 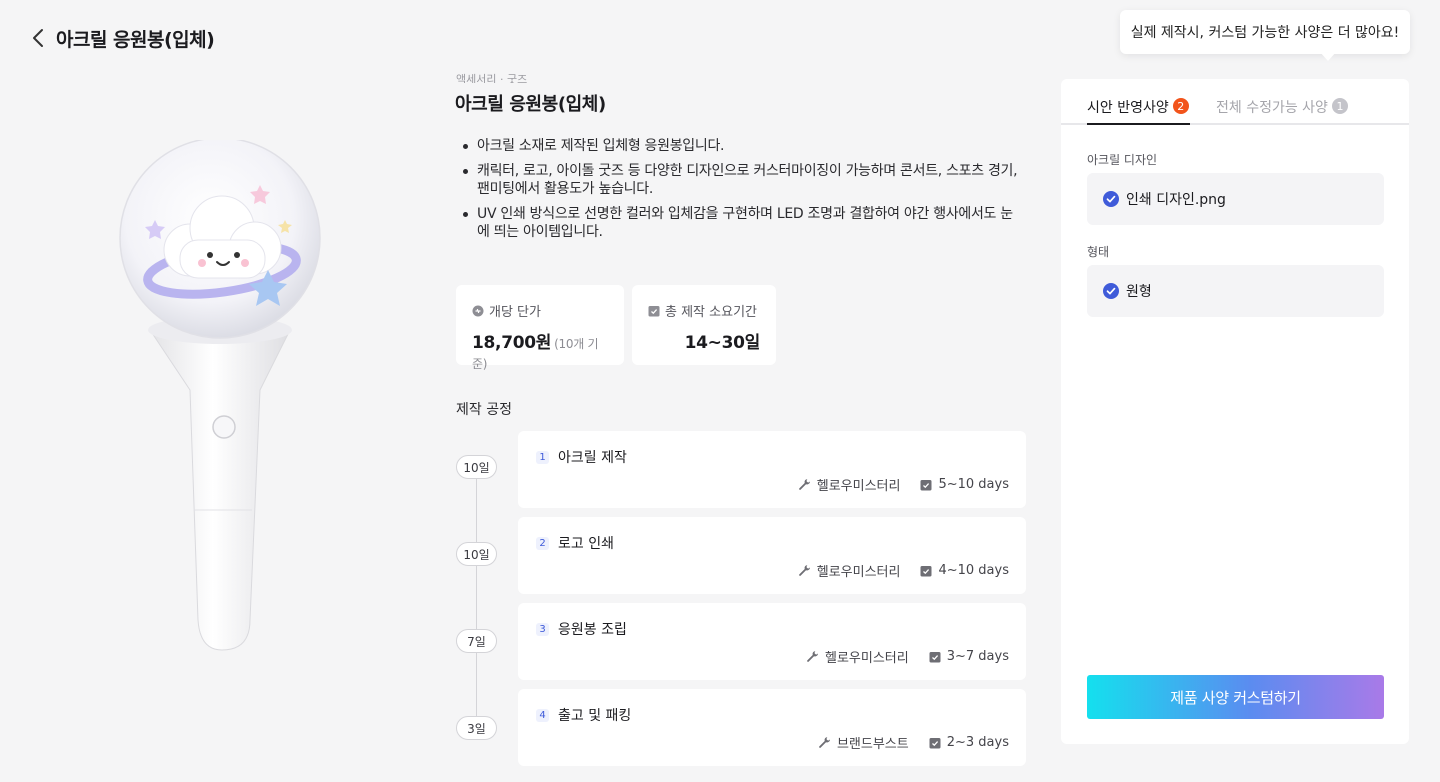 I want to click on step-days-badge: 3일, so click(x=476, y=728).